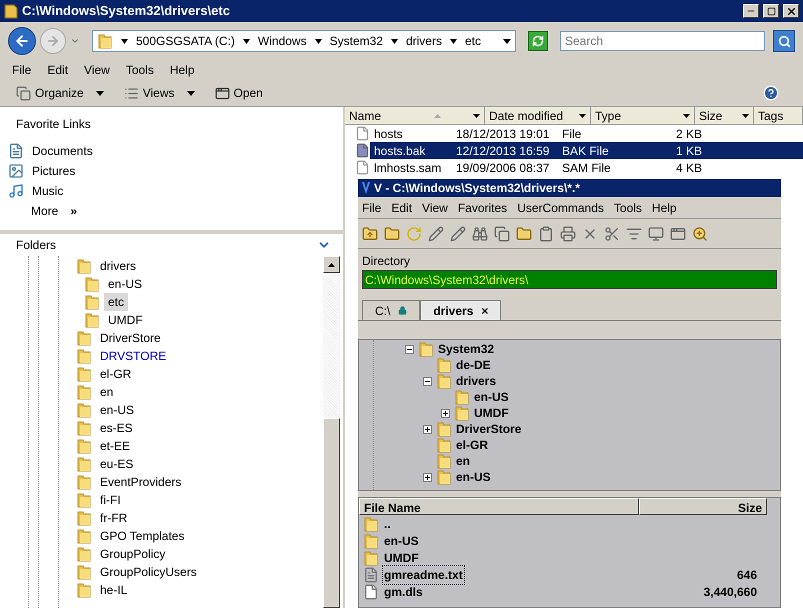 The width and height of the screenshot is (803, 608). What do you see at coordinates (466, 349) in the screenshot?
I see `tree-item: System32` at bounding box center [466, 349].